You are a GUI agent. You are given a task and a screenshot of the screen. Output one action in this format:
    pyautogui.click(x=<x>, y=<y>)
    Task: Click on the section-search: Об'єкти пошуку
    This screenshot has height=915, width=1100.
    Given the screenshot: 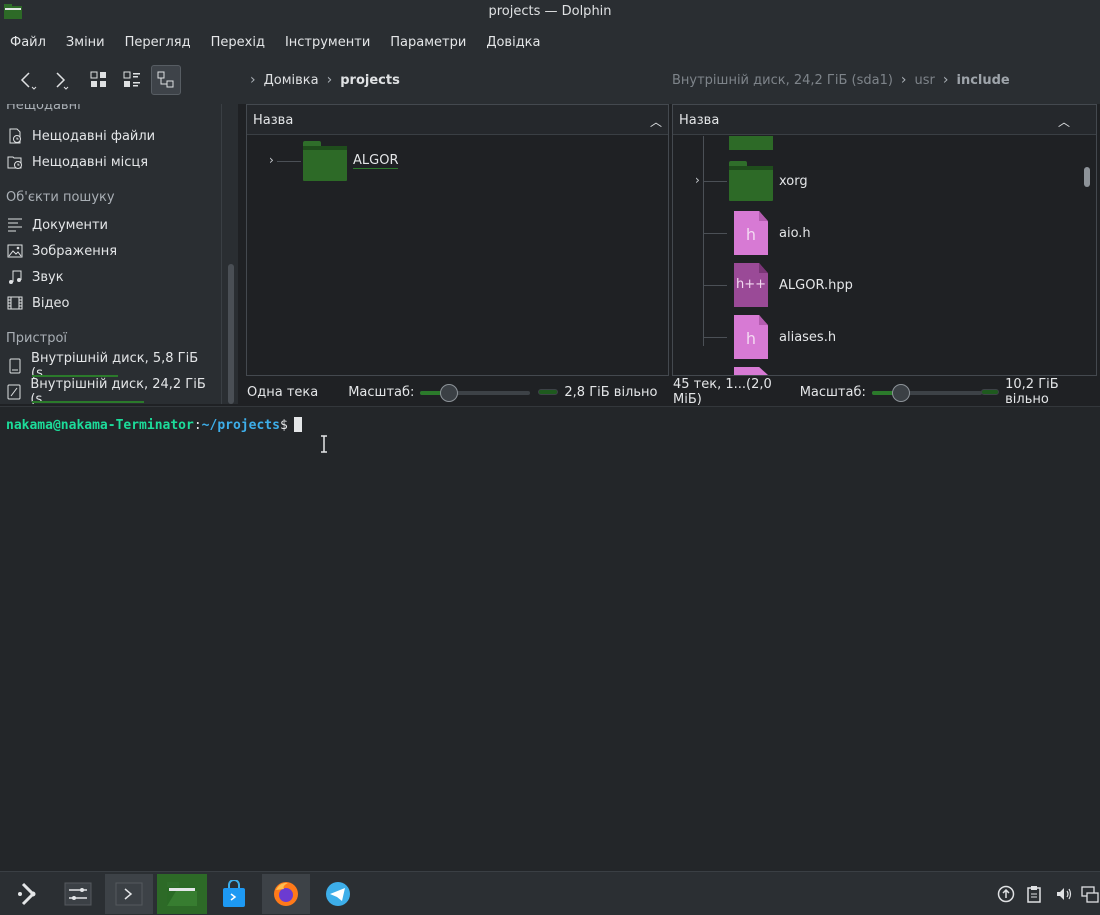 What is the action you would take?
    pyautogui.click(x=60, y=197)
    